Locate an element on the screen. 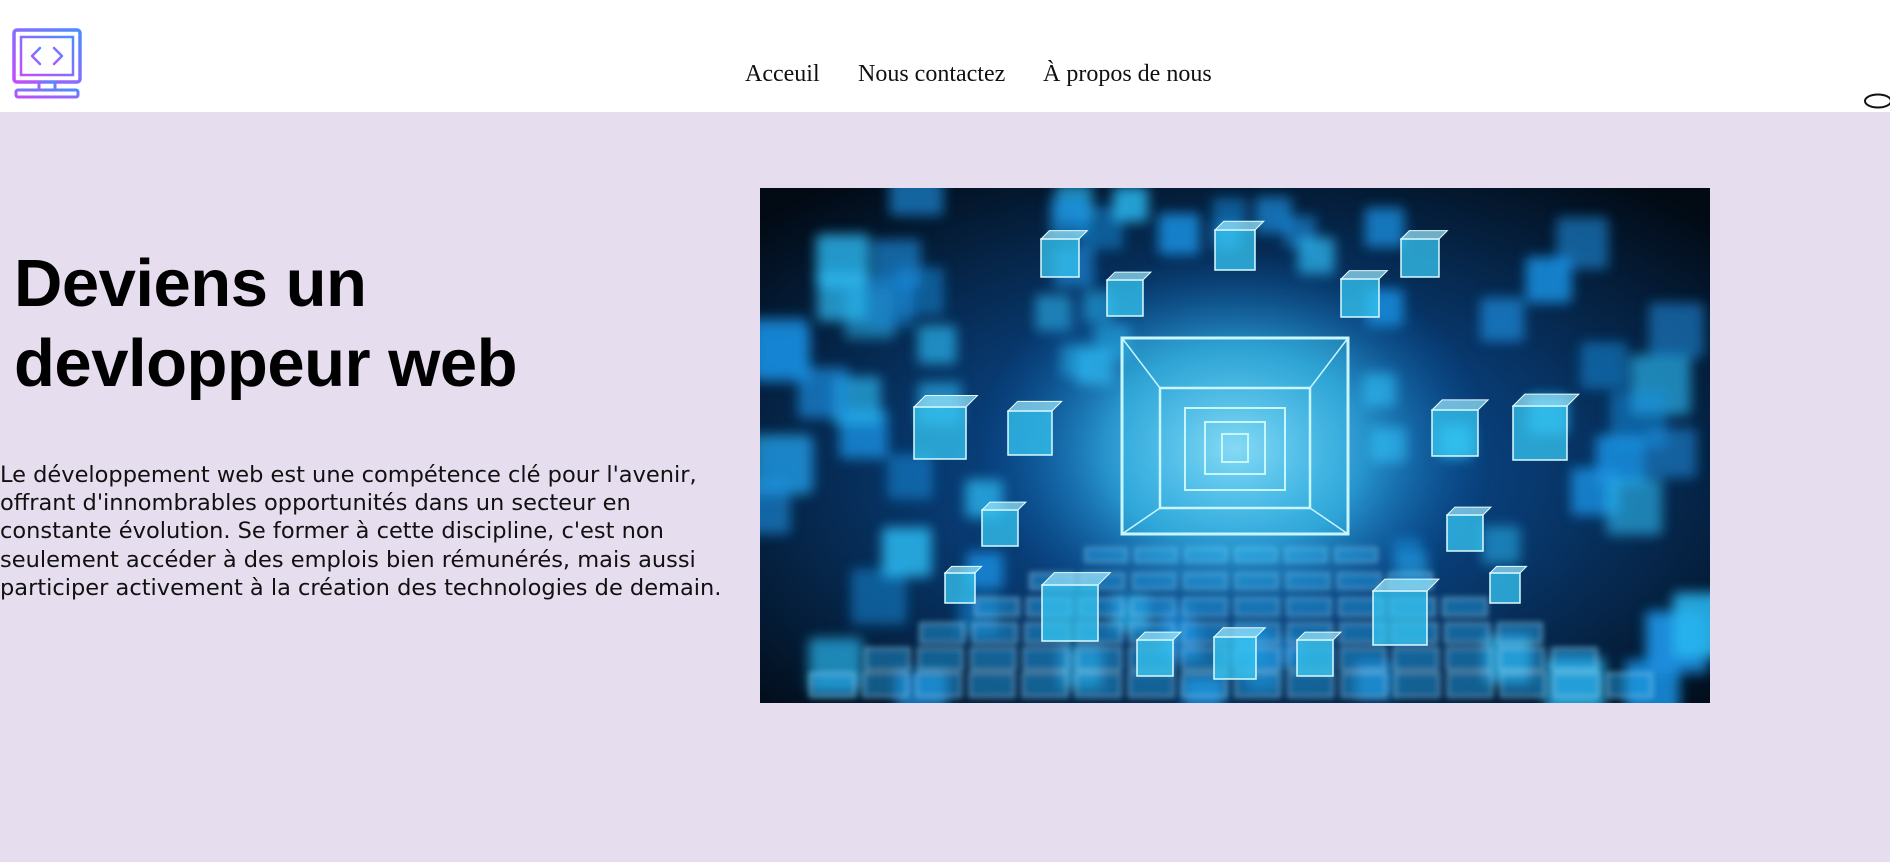 Image resolution: width=1890 pixels, height=862 pixels. search-icon is located at coordinates (1876, 101).